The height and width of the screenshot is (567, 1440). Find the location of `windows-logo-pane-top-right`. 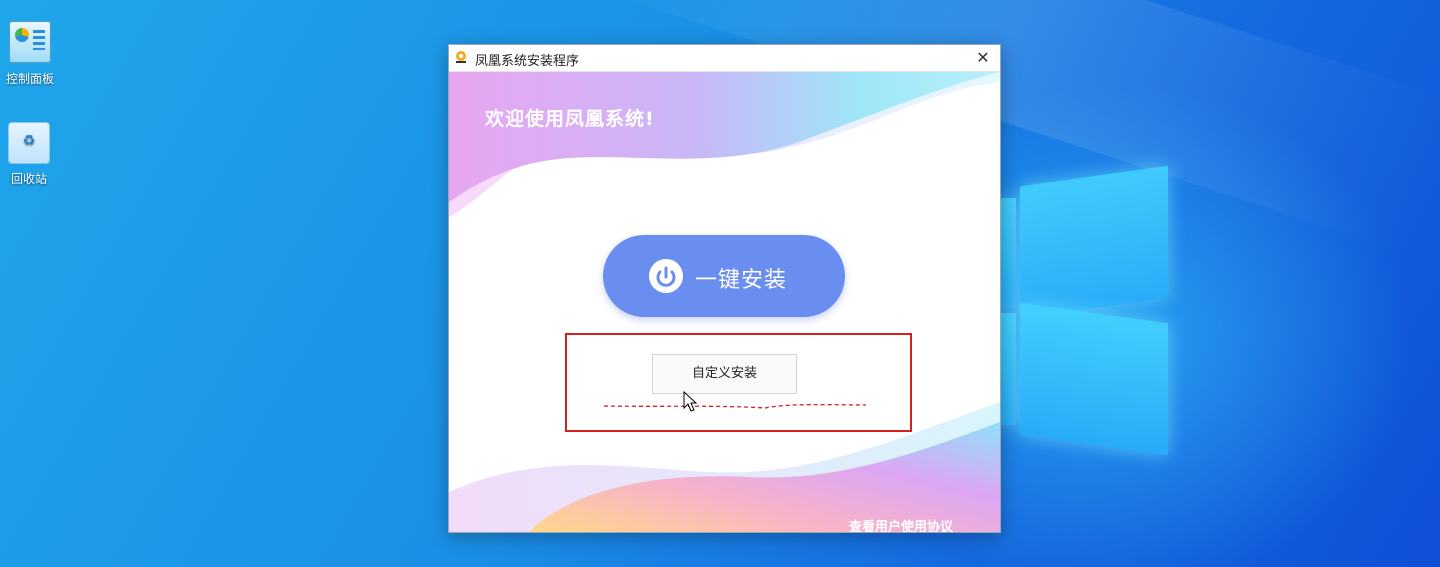

windows-logo-pane-top-right is located at coordinates (1094, 242).